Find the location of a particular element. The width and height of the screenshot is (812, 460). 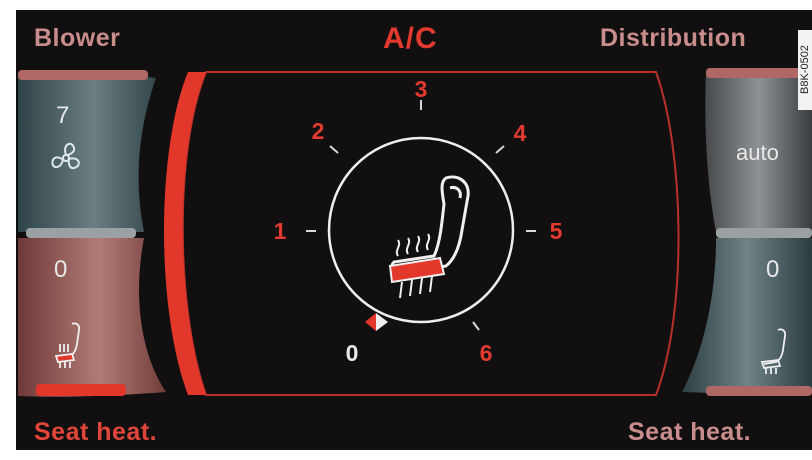

seat-heat-right-label: Seat heat. is located at coordinates (690, 432).